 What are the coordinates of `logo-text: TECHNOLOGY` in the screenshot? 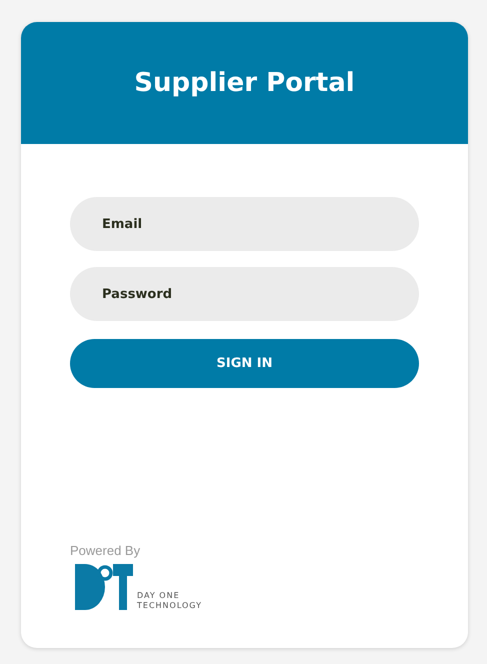 It's located at (169, 606).